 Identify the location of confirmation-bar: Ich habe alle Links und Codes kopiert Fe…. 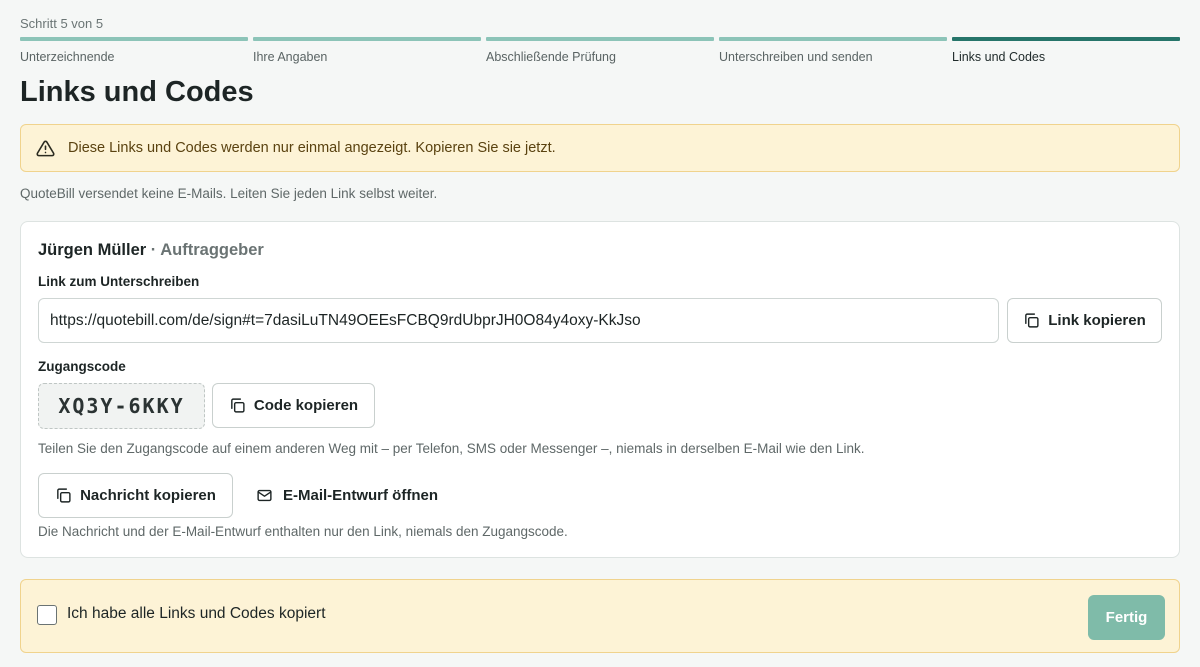
(600, 616).